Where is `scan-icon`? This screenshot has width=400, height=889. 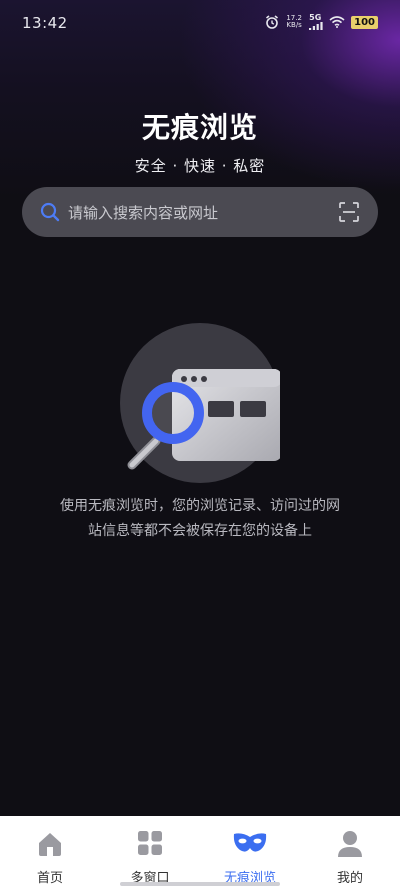
scan-icon is located at coordinates (349, 212).